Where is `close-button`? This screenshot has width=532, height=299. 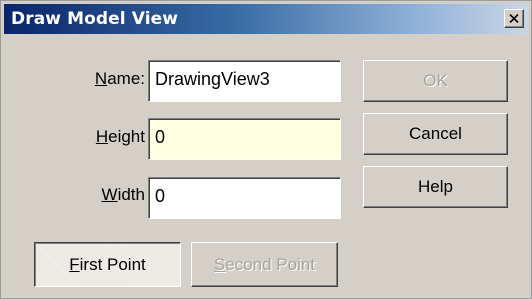
close-button is located at coordinates (514, 18).